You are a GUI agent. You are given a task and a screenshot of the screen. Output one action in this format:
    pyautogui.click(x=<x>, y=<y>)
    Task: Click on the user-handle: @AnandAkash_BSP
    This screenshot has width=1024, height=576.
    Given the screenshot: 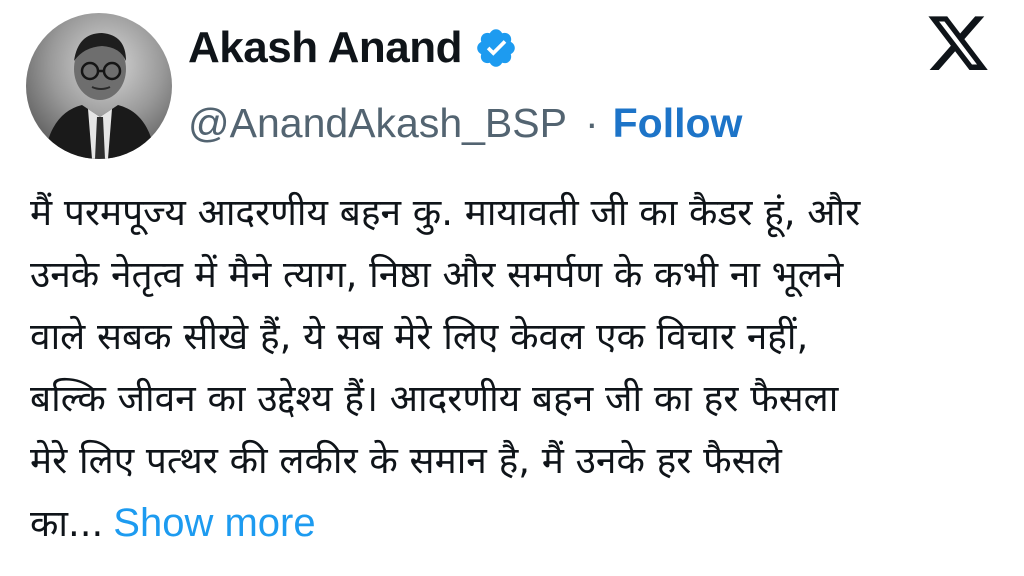 What is the action you would take?
    pyautogui.click(x=377, y=123)
    